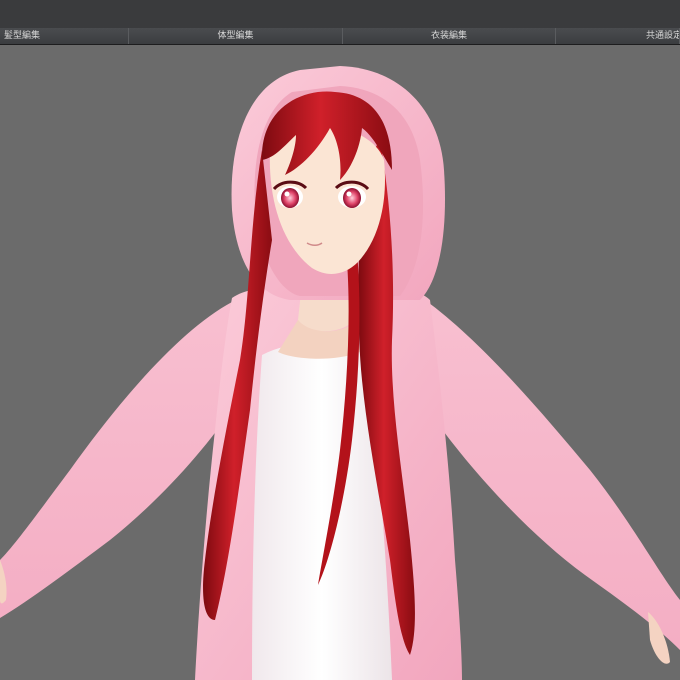  Describe the element at coordinates (340, 14) in the screenshot. I see `title-bar` at that location.